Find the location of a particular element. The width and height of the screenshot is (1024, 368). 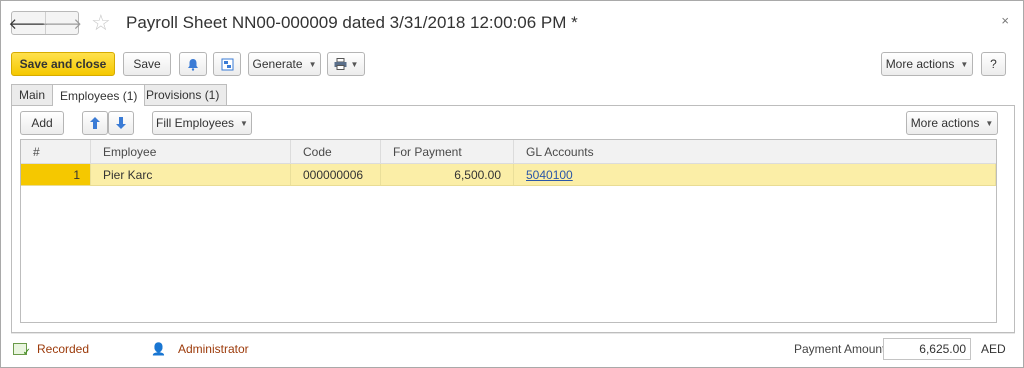

table-header: # Employee Code For Payment GL Accounts is located at coordinates (508, 152).